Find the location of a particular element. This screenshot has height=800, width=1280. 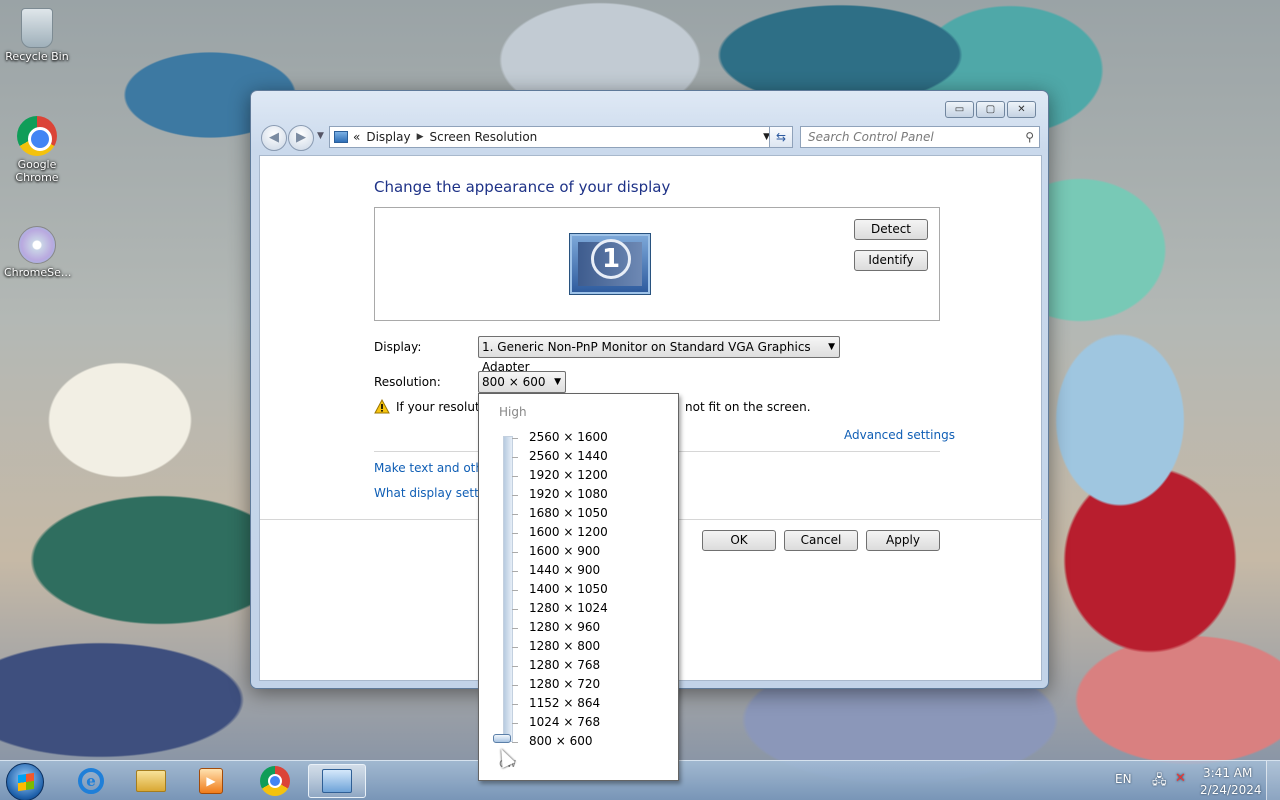

maximize-button: ▢ is located at coordinates (990, 109).